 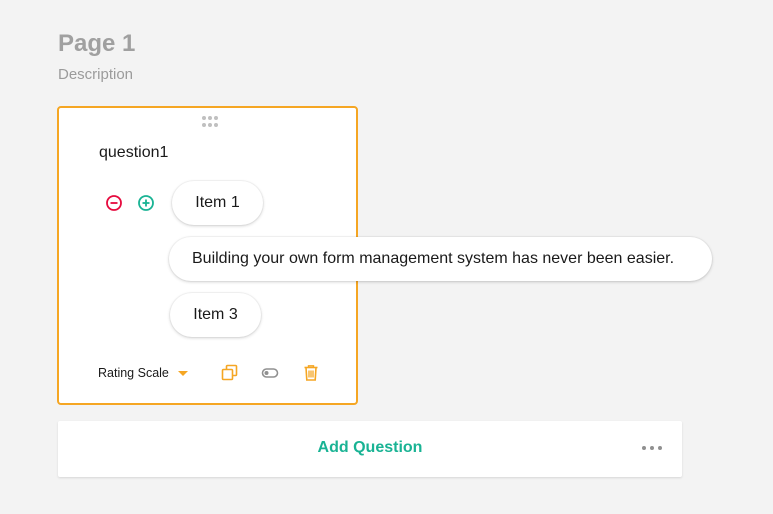 I want to click on more-horizontal-icon, so click(x=653, y=449).